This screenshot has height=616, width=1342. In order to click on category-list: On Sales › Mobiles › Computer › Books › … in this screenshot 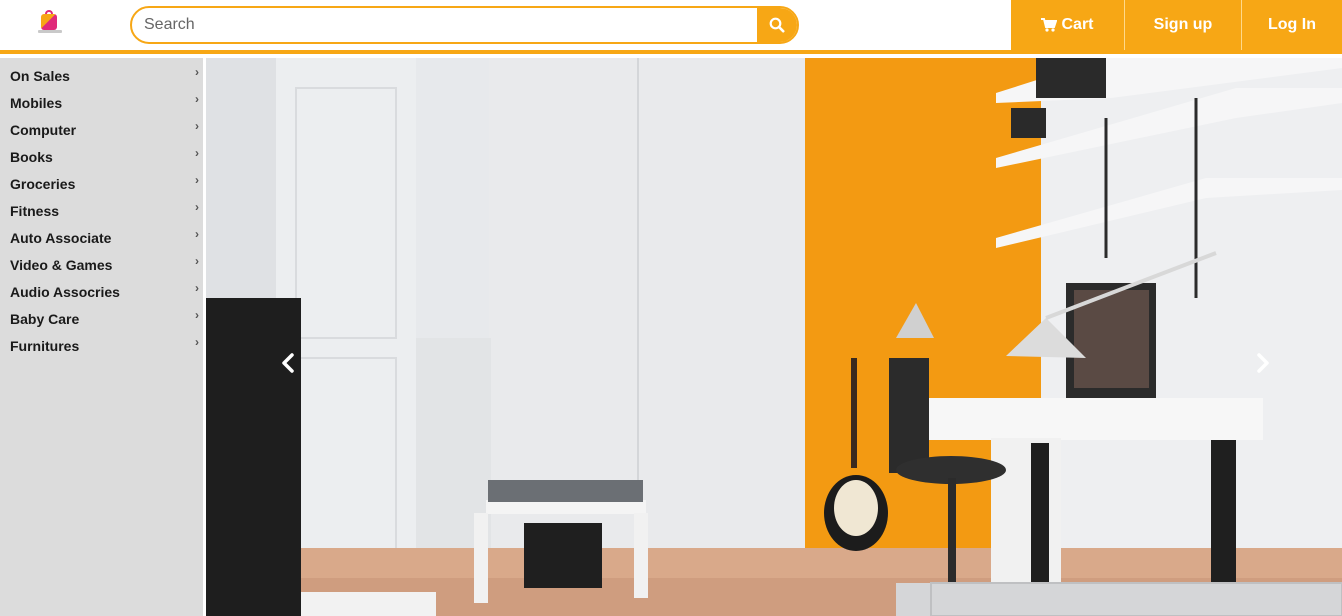, I will do `click(101, 208)`.